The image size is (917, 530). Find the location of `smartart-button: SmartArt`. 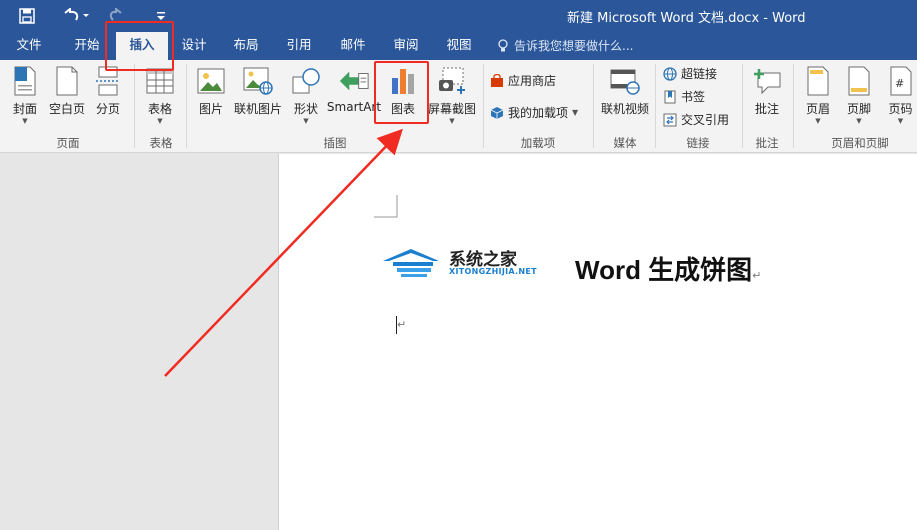

smartart-button: SmartArt is located at coordinates (354, 89).